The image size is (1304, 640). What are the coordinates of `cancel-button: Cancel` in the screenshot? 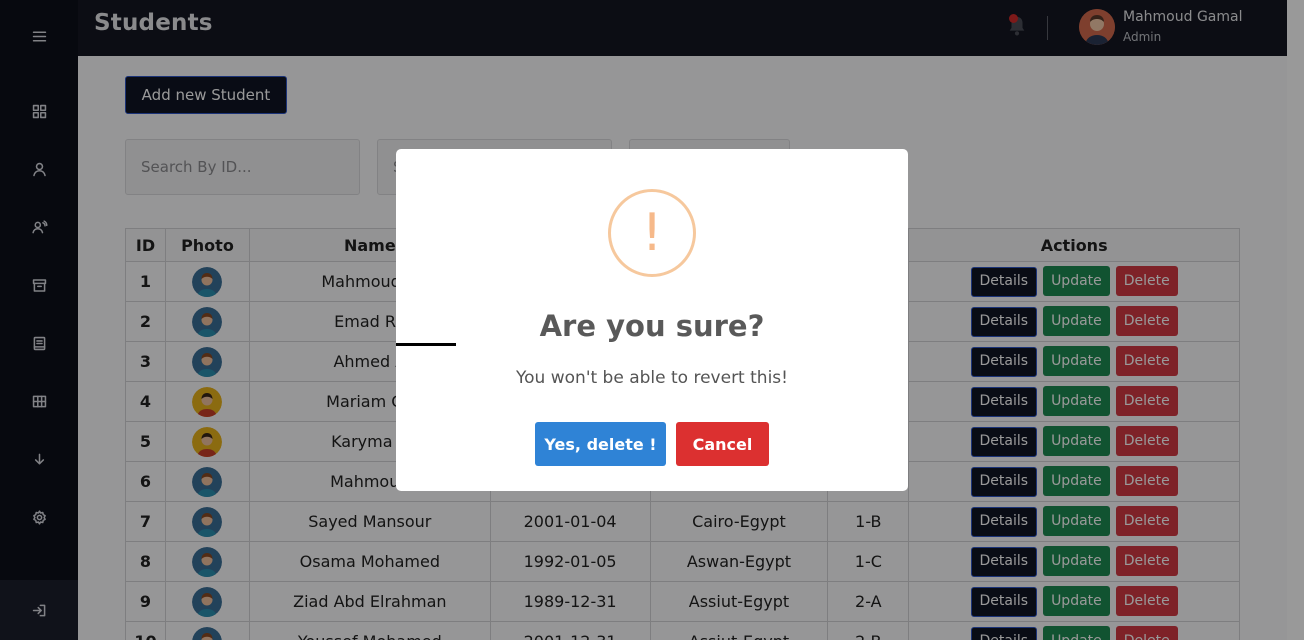 It's located at (722, 444).